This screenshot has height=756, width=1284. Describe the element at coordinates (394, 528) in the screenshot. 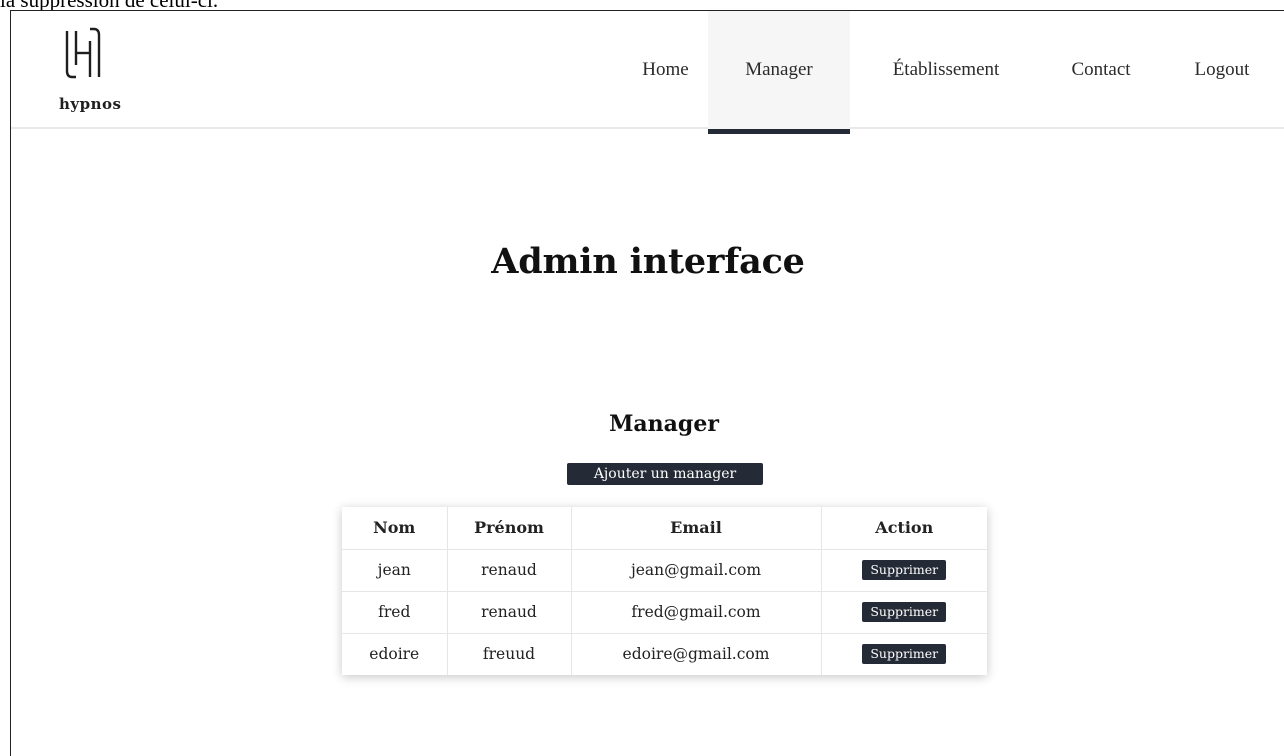

I see `column-header-nom: Nom` at that location.